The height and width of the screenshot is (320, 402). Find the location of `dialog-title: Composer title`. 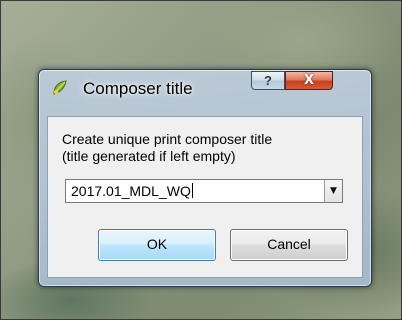

dialog-title: Composer title is located at coordinates (138, 88).